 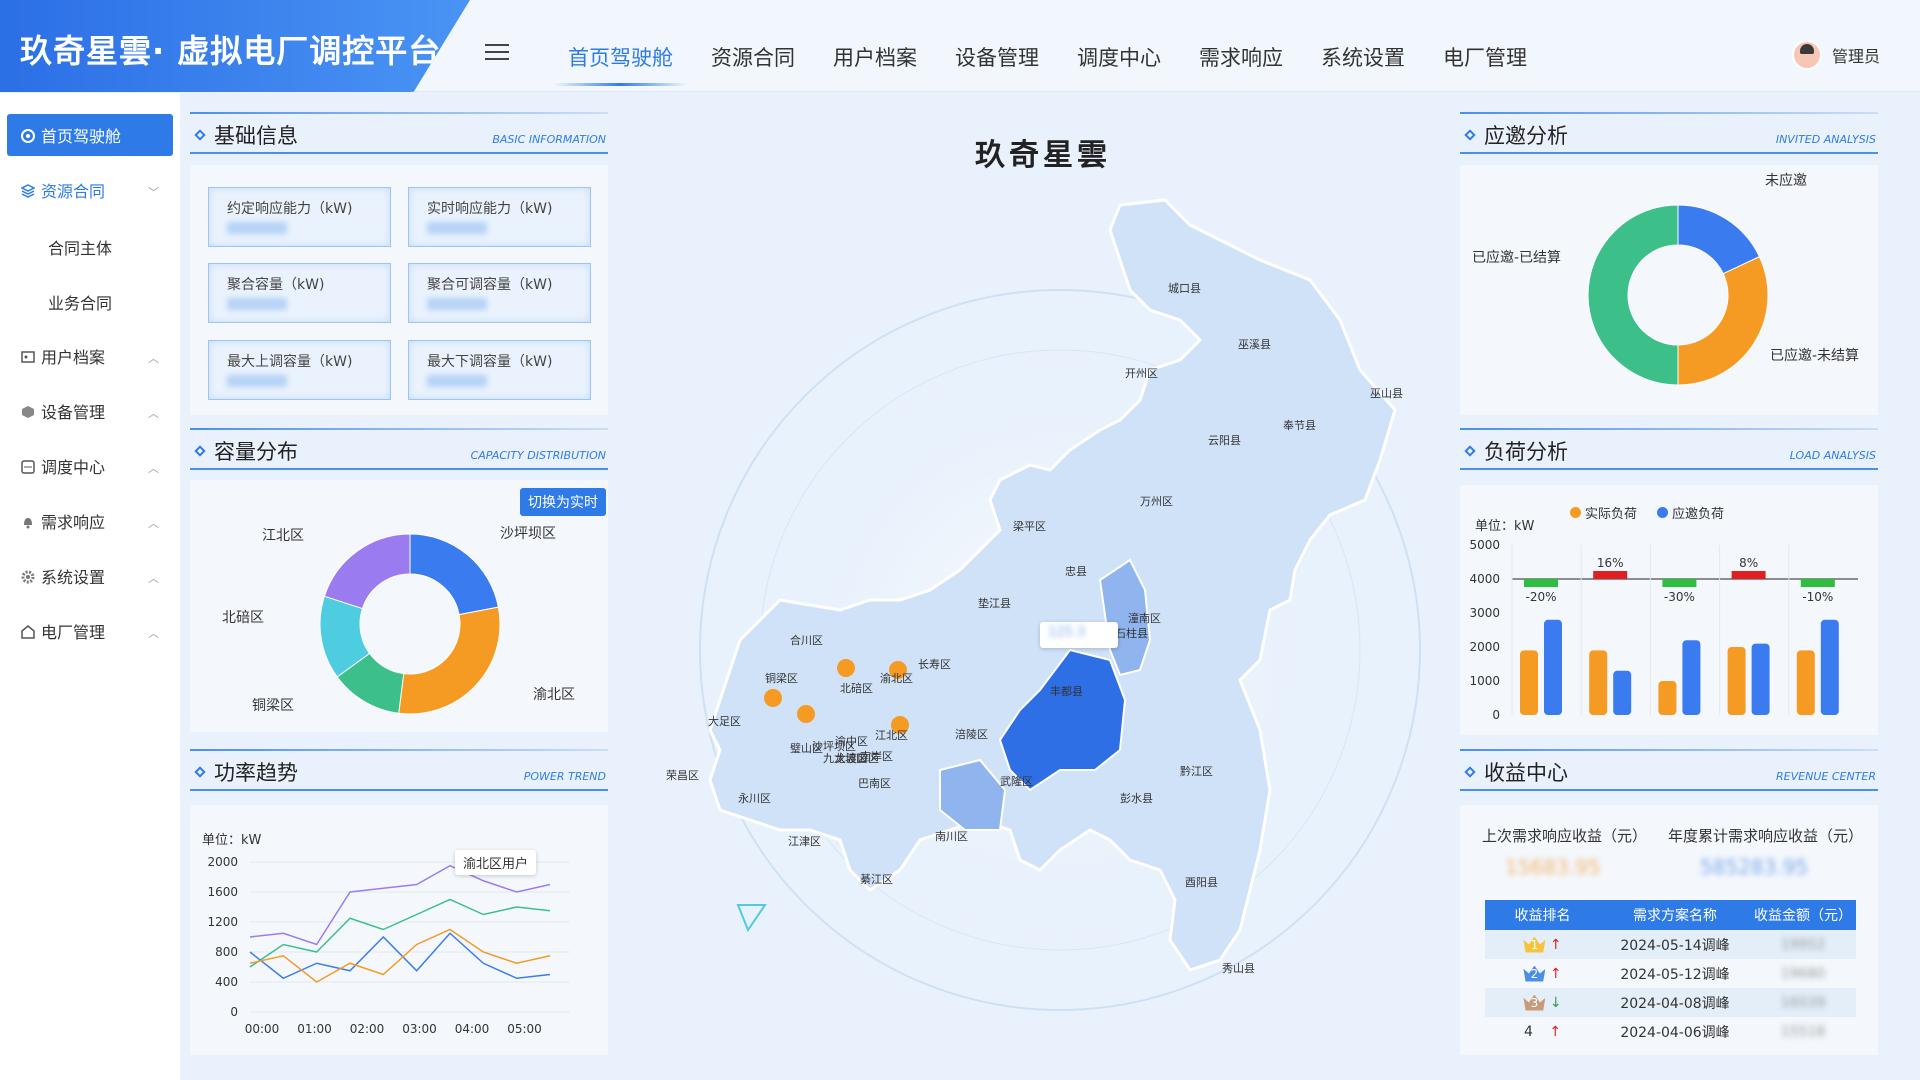 I want to click on deviation-bar, so click(x=1817, y=583).